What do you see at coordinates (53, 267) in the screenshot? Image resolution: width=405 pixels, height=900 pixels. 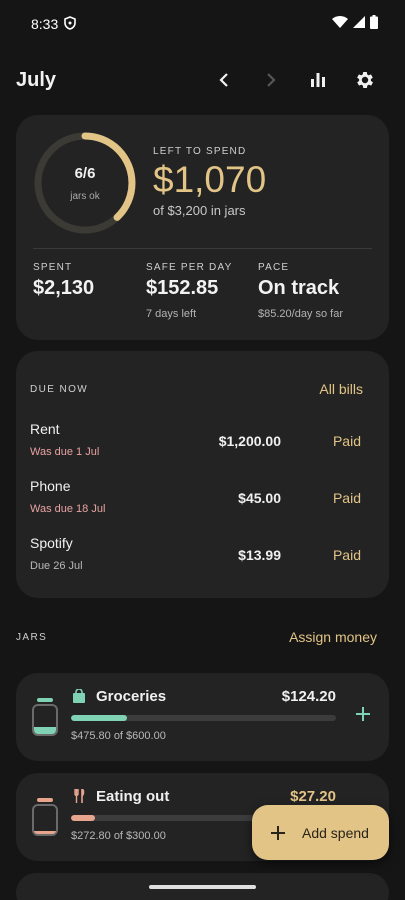 I see `stat-label: SPENT` at bounding box center [53, 267].